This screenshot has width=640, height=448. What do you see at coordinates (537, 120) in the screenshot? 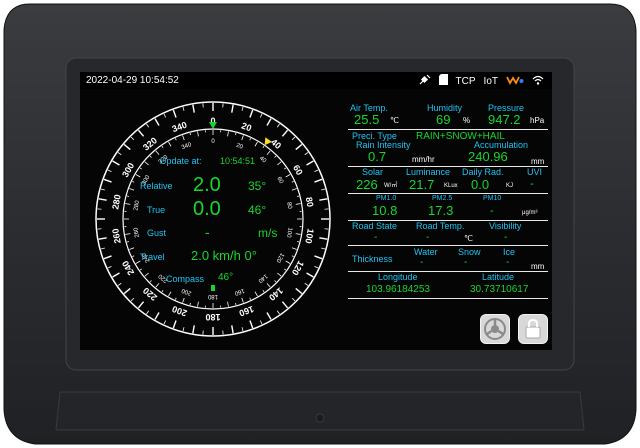
I see `pressure-unit: hPa` at bounding box center [537, 120].